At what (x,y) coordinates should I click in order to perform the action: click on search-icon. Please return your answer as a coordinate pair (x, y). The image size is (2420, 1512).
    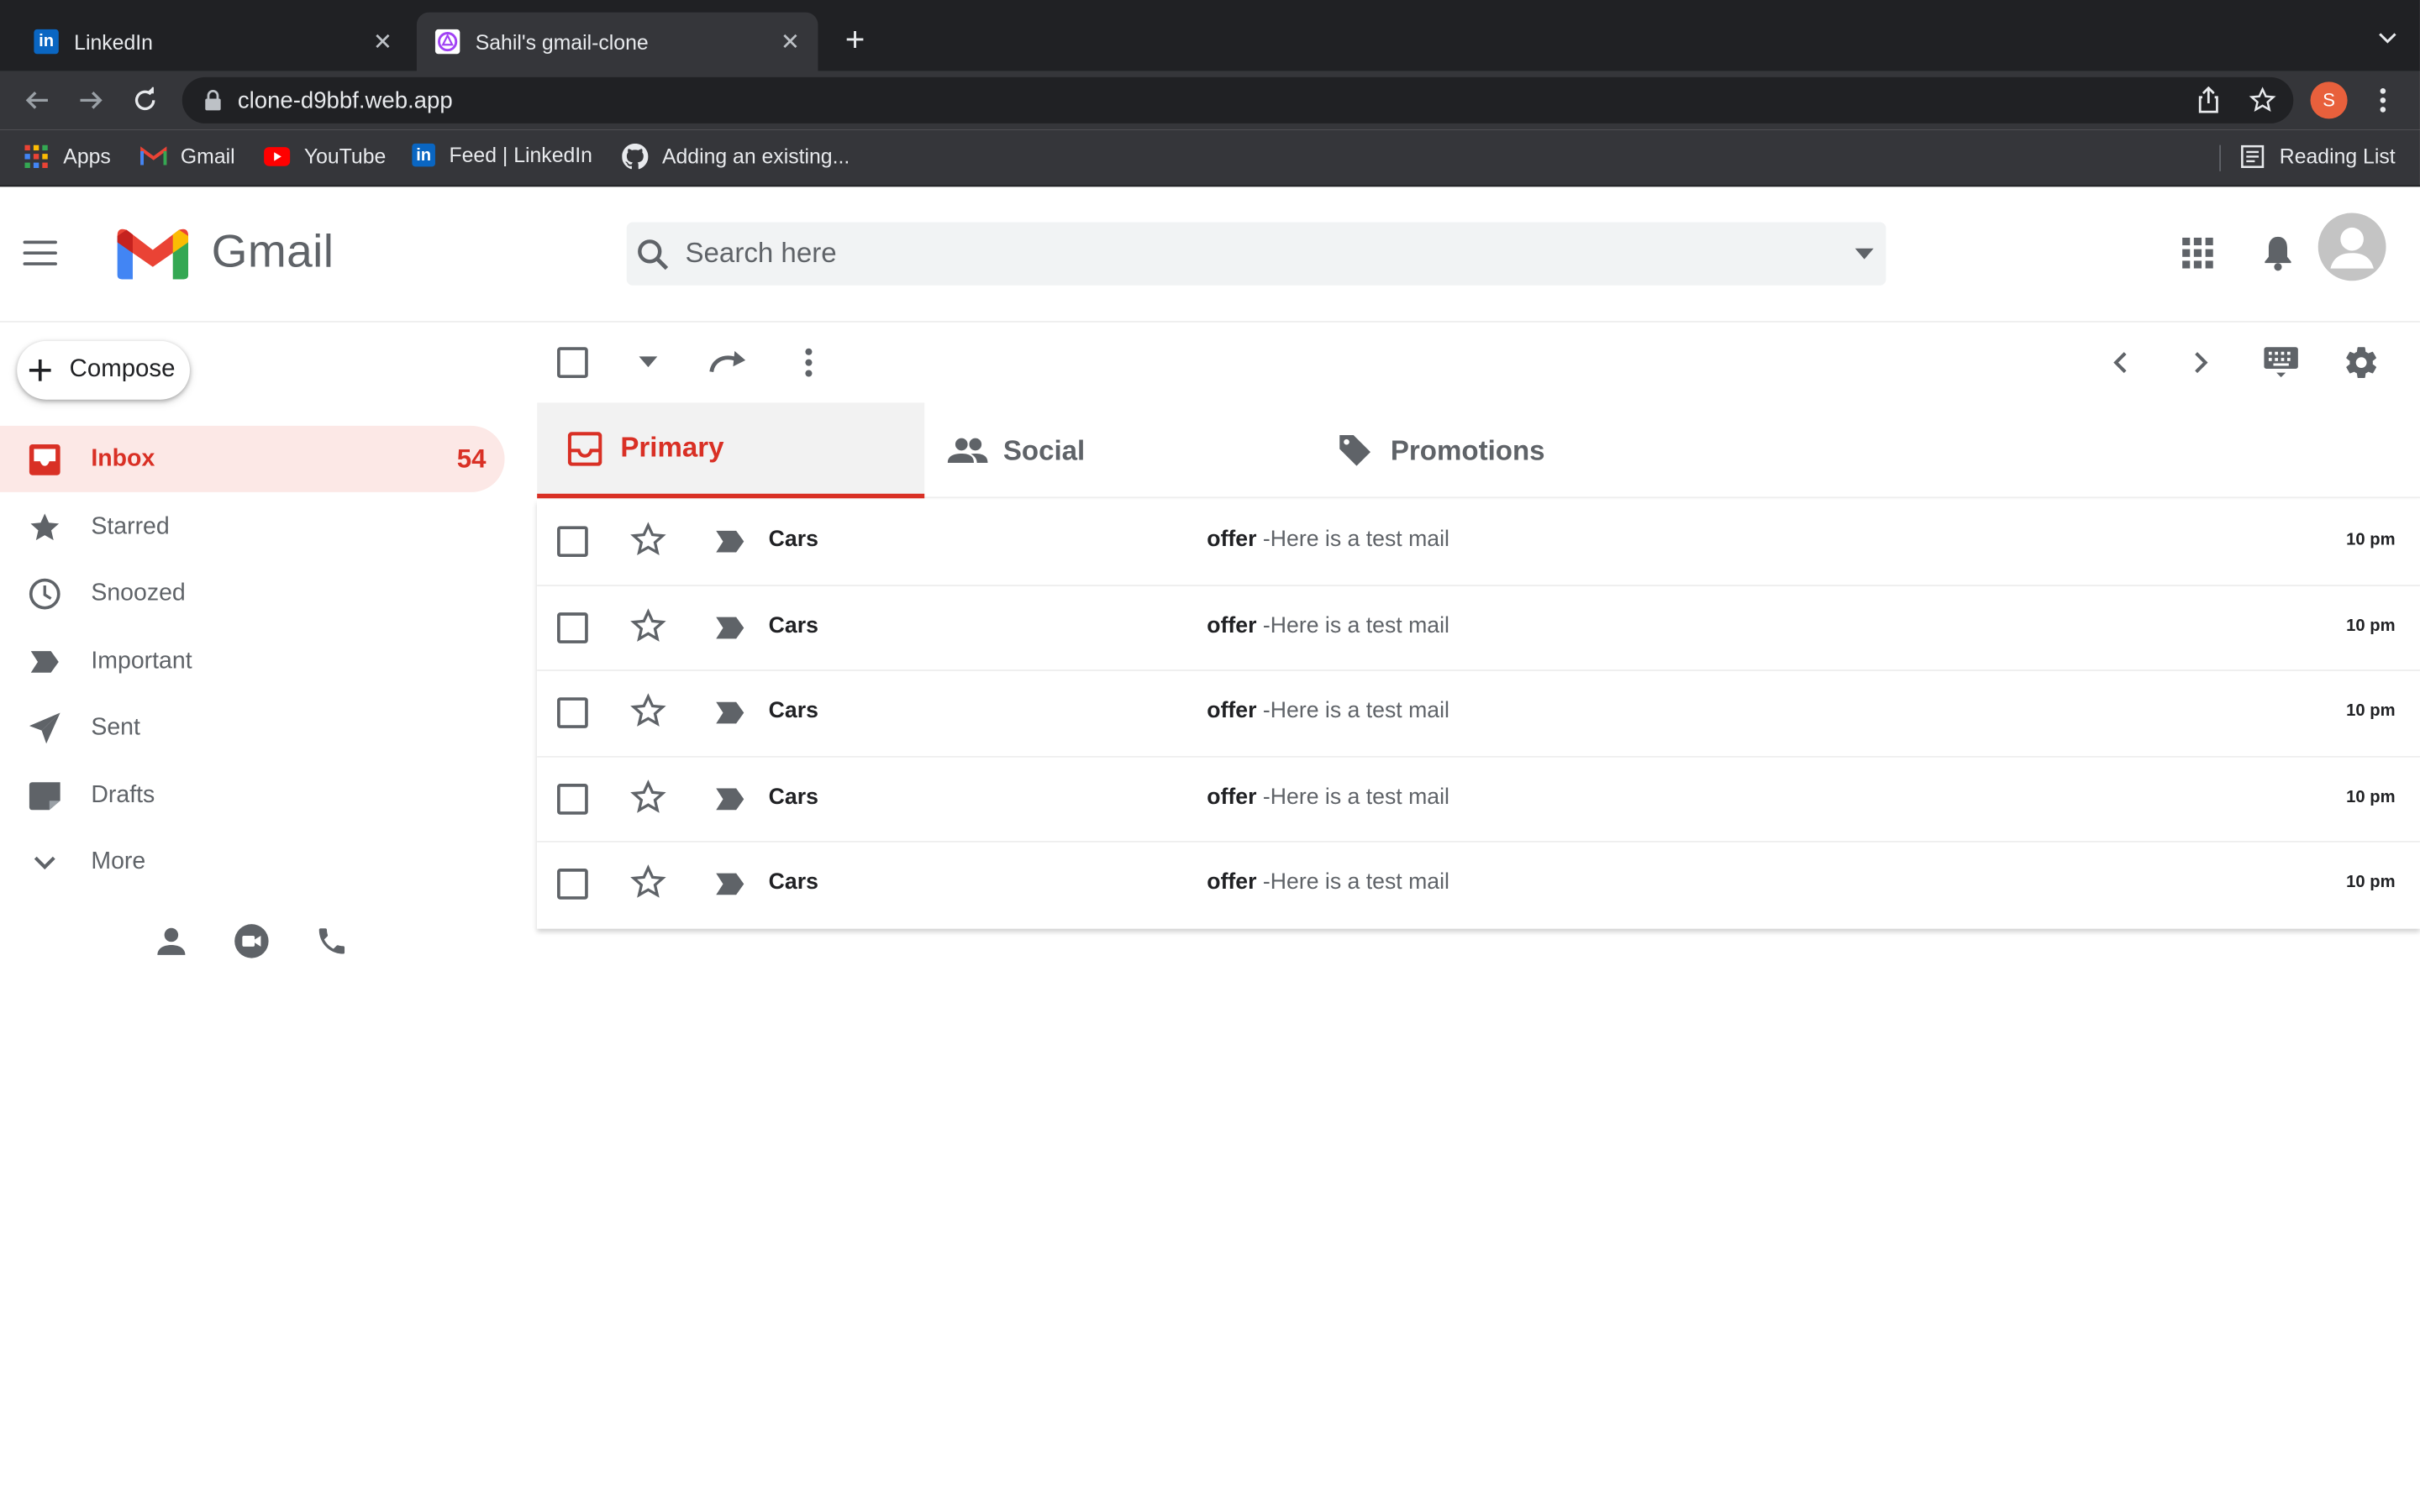
    Looking at the image, I should click on (653, 254).